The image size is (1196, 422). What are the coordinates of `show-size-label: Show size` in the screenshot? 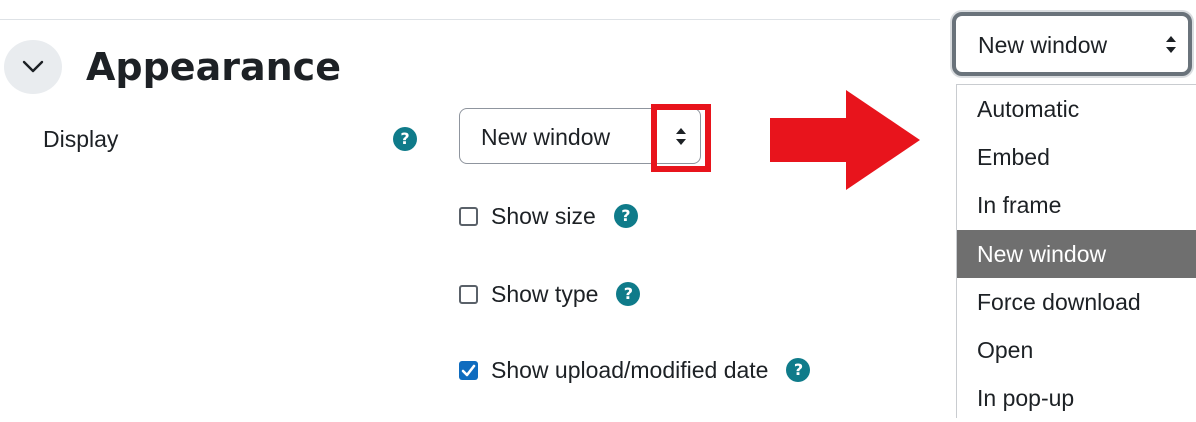 It's located at (543, 216).